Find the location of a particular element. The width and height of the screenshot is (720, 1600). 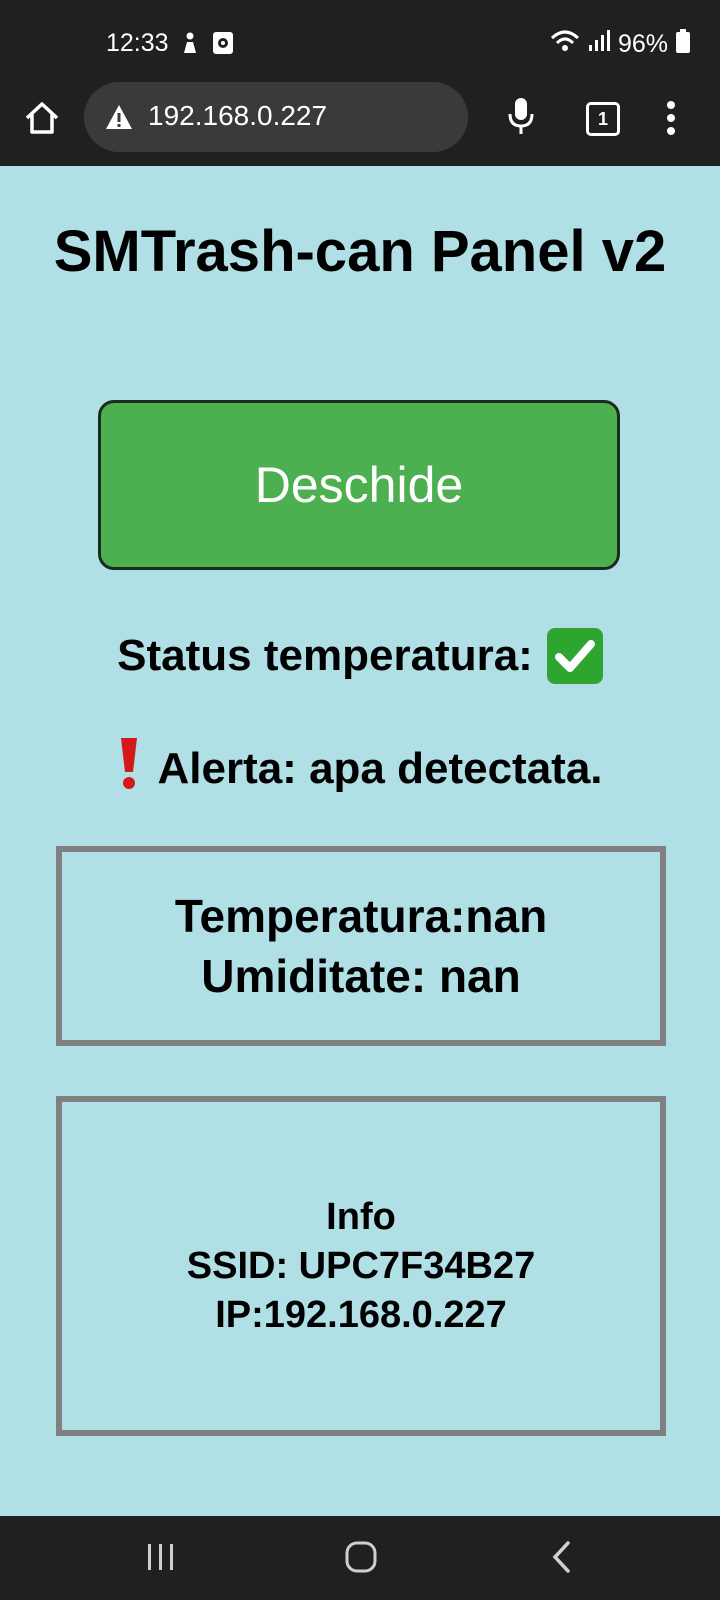

home-icon is located at coordinates (42, 118).